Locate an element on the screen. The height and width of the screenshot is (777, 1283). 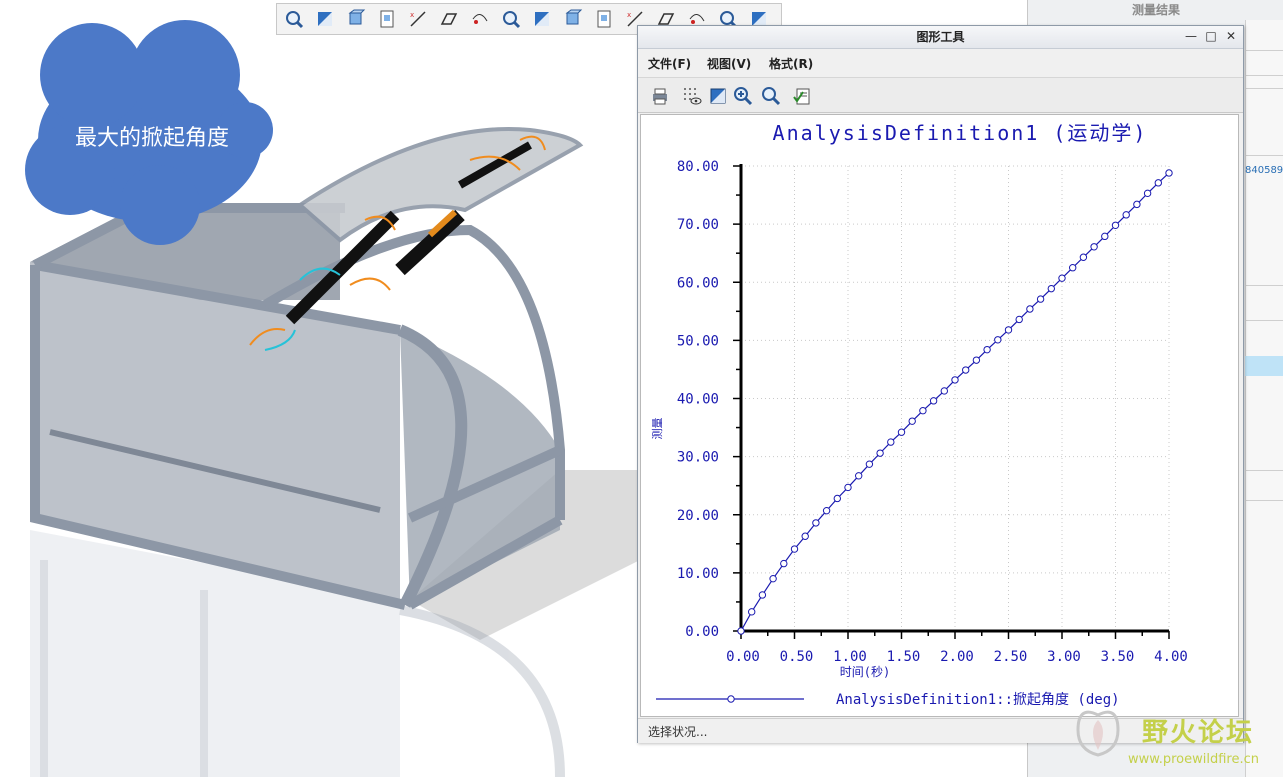
spin-center-icon is located at coordinates (511, 19).